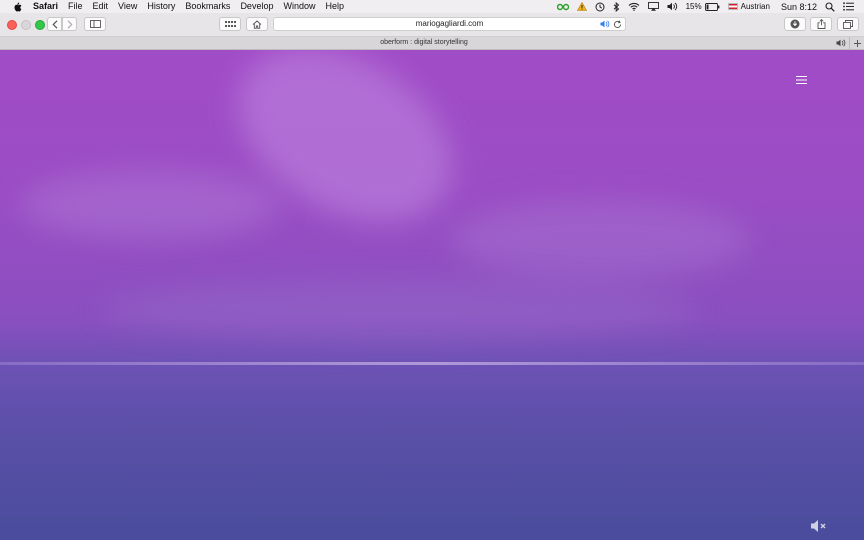 The image size is (864, 540). I want to click on warning-icon, so click(581, 6).